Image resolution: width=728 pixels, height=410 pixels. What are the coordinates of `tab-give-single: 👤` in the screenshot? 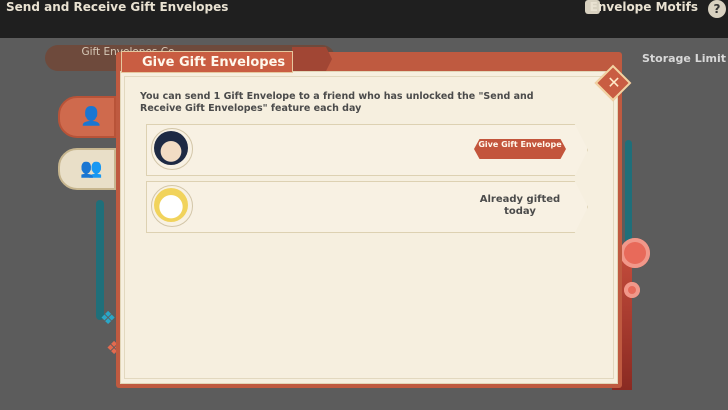 It's located at (87, 117).